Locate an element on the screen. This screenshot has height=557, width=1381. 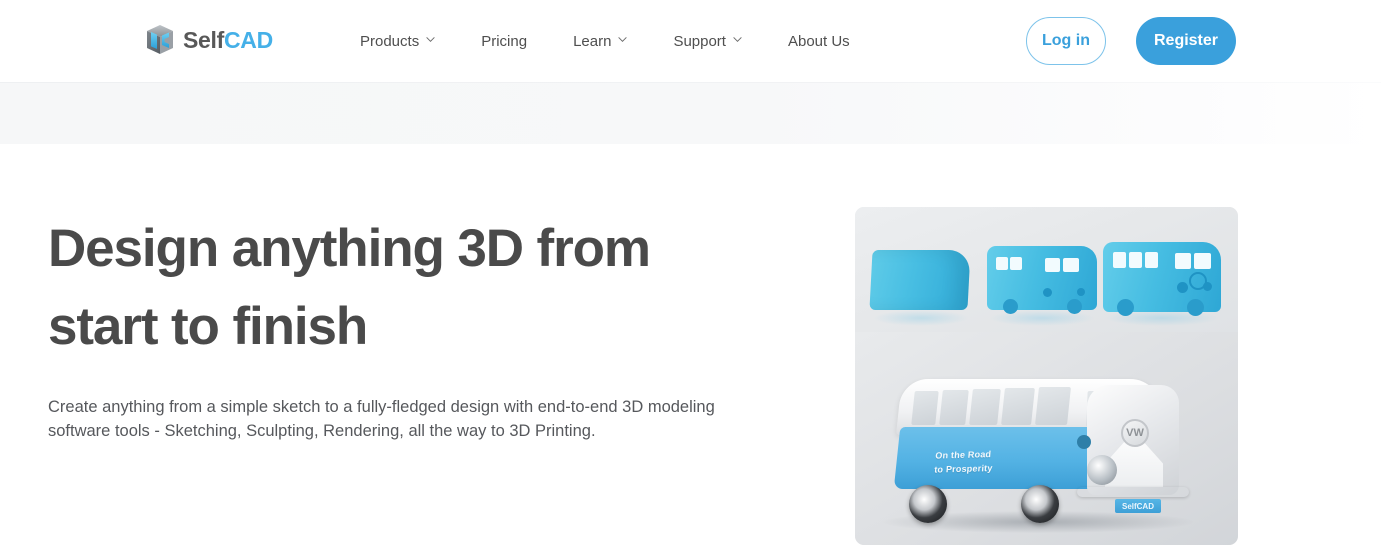
vw-emblem-icon: VW is located at coordinates (1135, 433).